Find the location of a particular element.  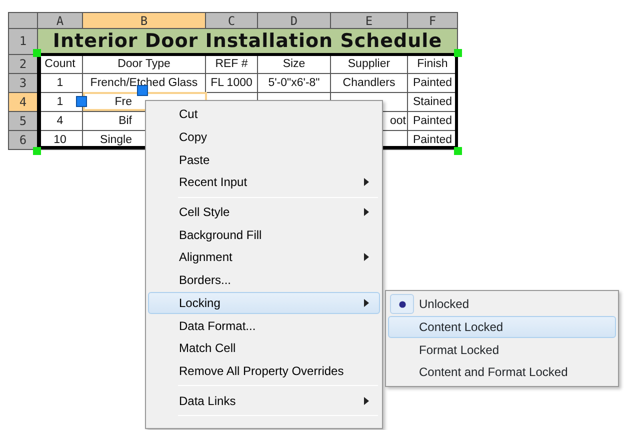

menu-item: Content and Format Locked is located at coordinates (502, 372).